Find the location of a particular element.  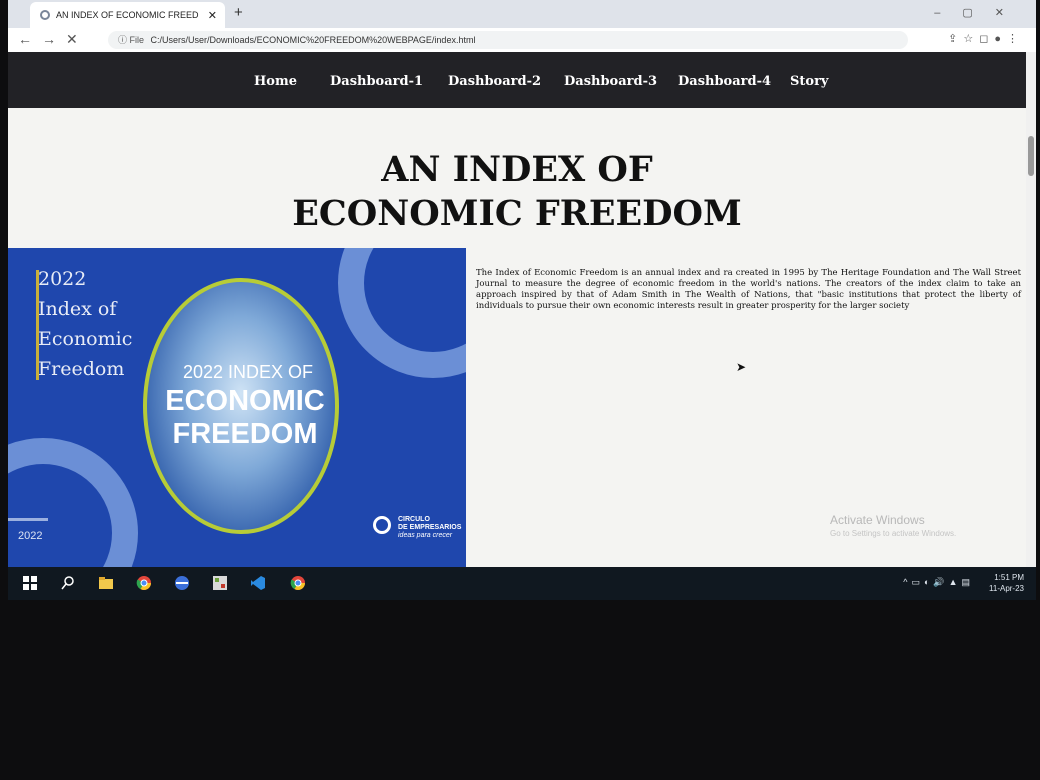

globe-title: ECONOMIC FREEDOM is located at coordinates (245, 418).